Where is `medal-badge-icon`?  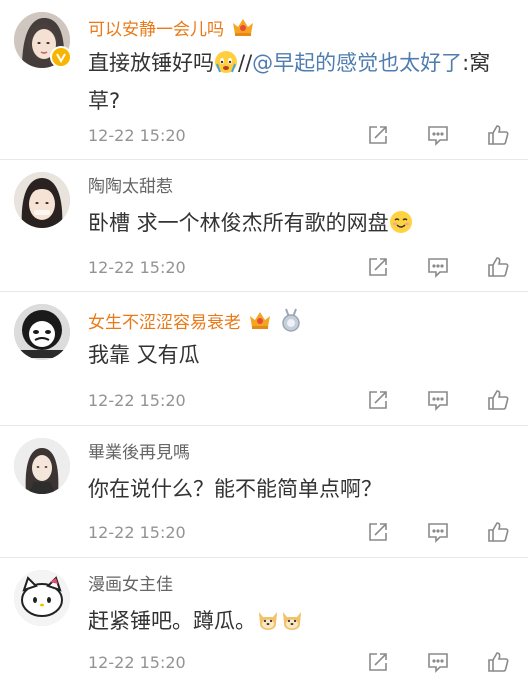 medal-badge-icon is located at coordinates (291, 323).